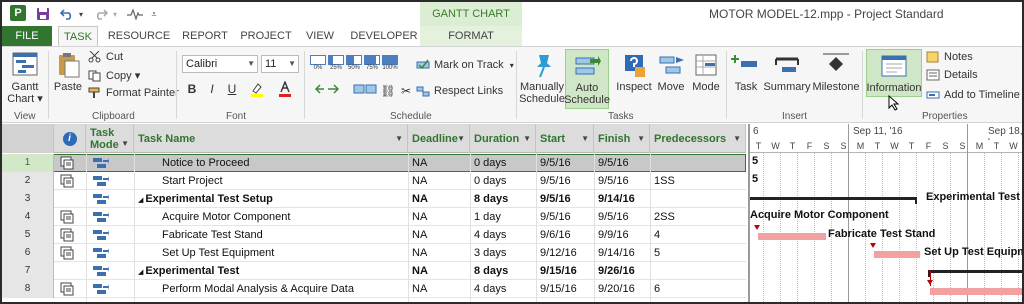 This screenshot has height=304, width=1024. What do you see at coordinates (220, 64) in the screenshot?
I see `font-name-combo: Calibri ▼` at bounding box center [220, 64].